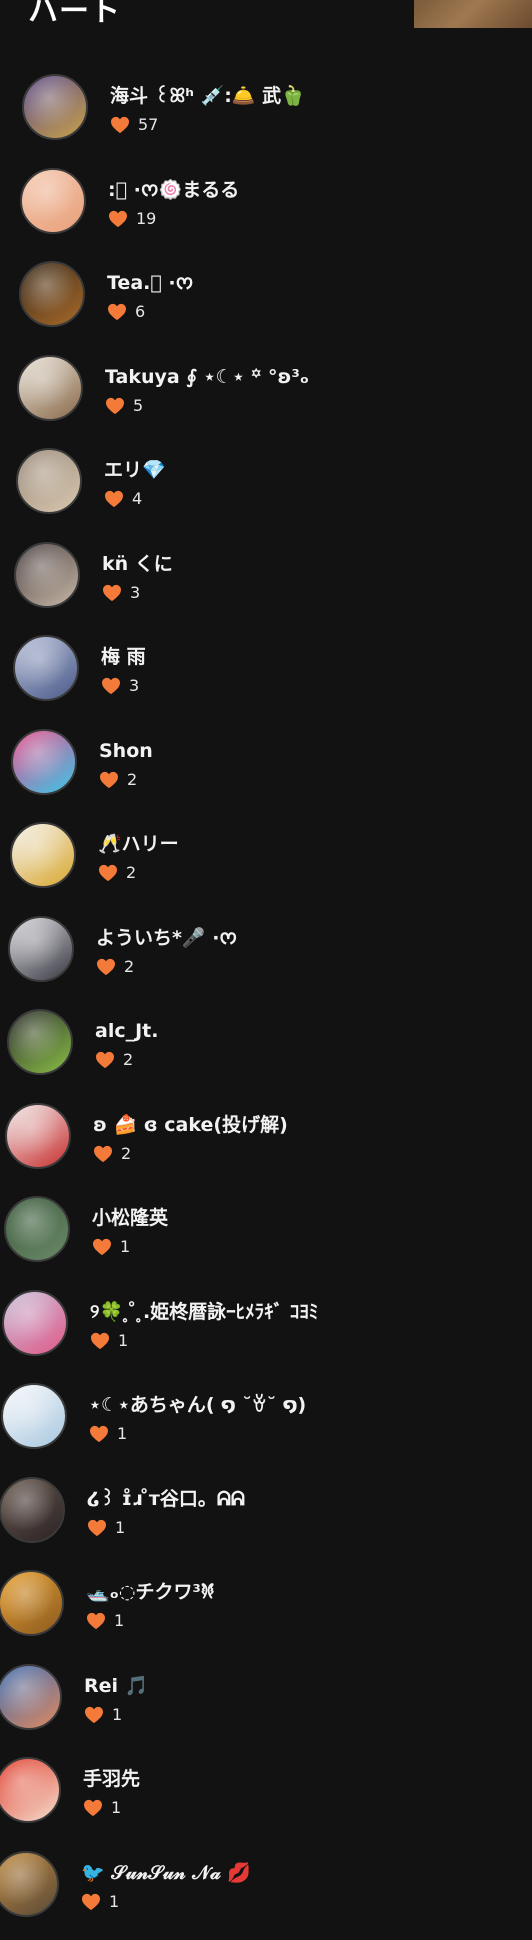 The image size is (532, 1940). I want to click on username: ໒꒱ ɪ̊ɹ ̊ᴛ谷口。ᕱᕱ, so click(166, 1499).